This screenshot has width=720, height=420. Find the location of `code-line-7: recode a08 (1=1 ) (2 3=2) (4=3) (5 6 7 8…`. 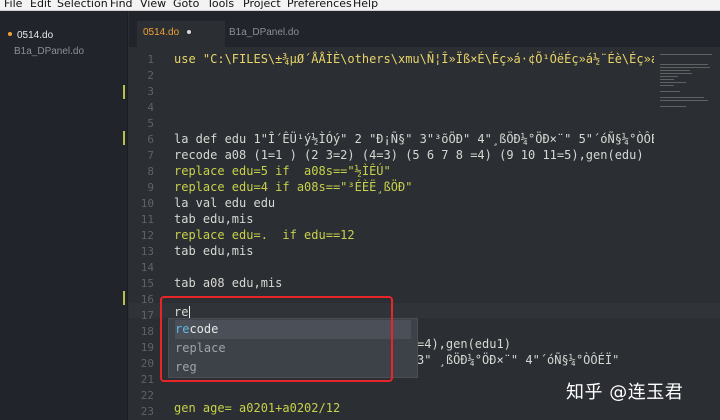

code-line-7: recode a08 (1=1 ) (2 3=2) (4=3) (5 6 7 8… is located at coordinates (409, 155).